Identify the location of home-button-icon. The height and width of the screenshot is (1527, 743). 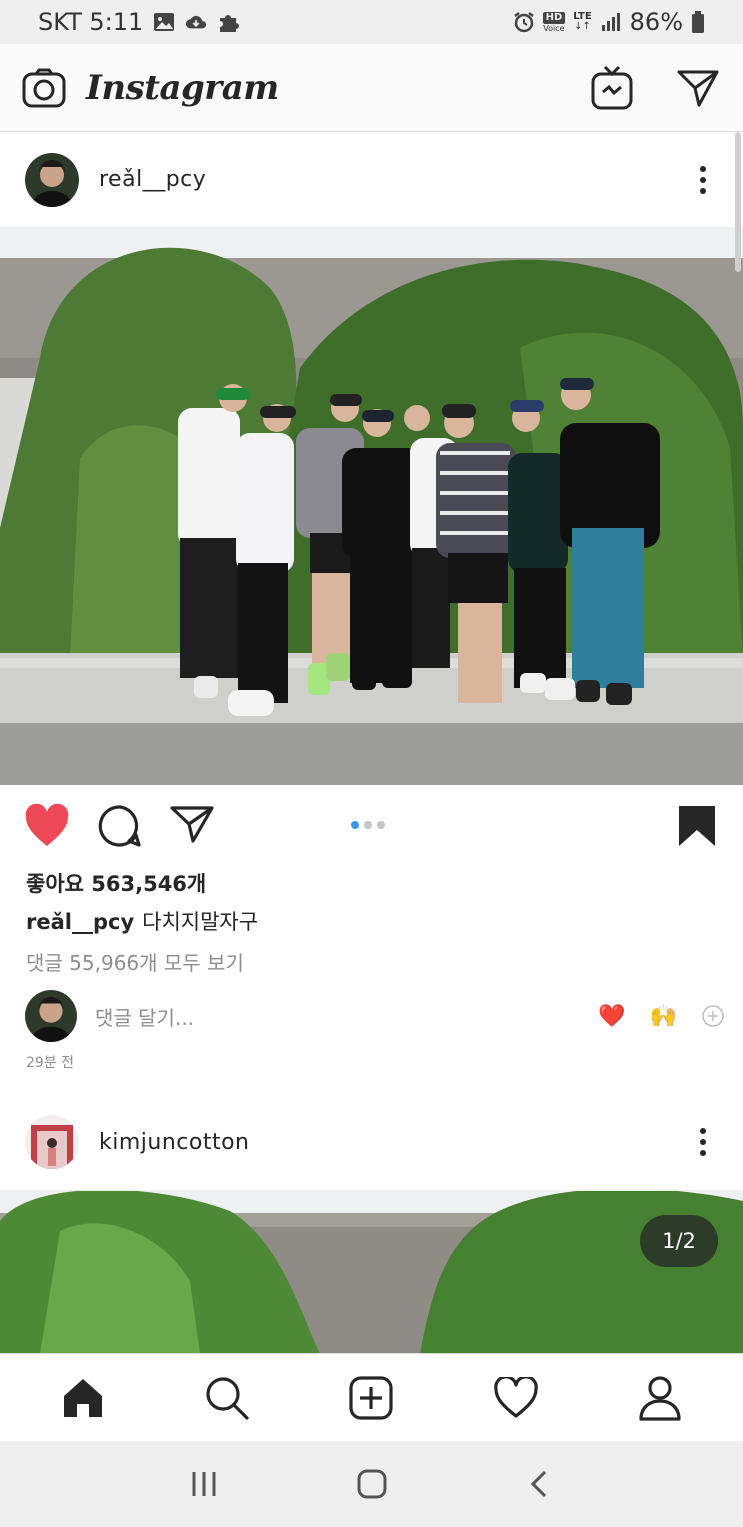
(372, 1484).